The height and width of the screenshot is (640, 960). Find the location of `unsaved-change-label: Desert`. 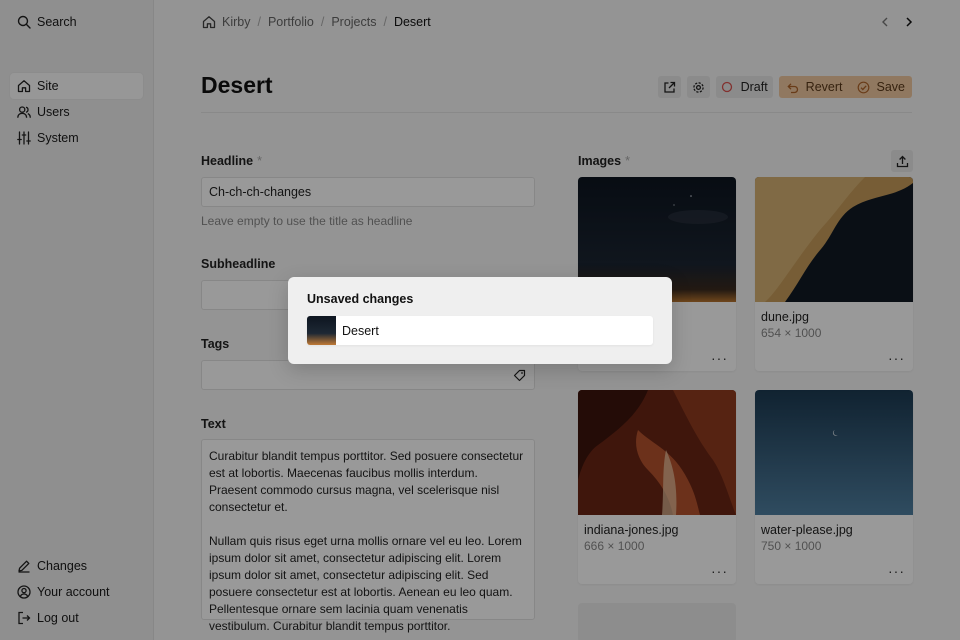

unsaved-change-label: Desert is located at coordinates (360, 330).